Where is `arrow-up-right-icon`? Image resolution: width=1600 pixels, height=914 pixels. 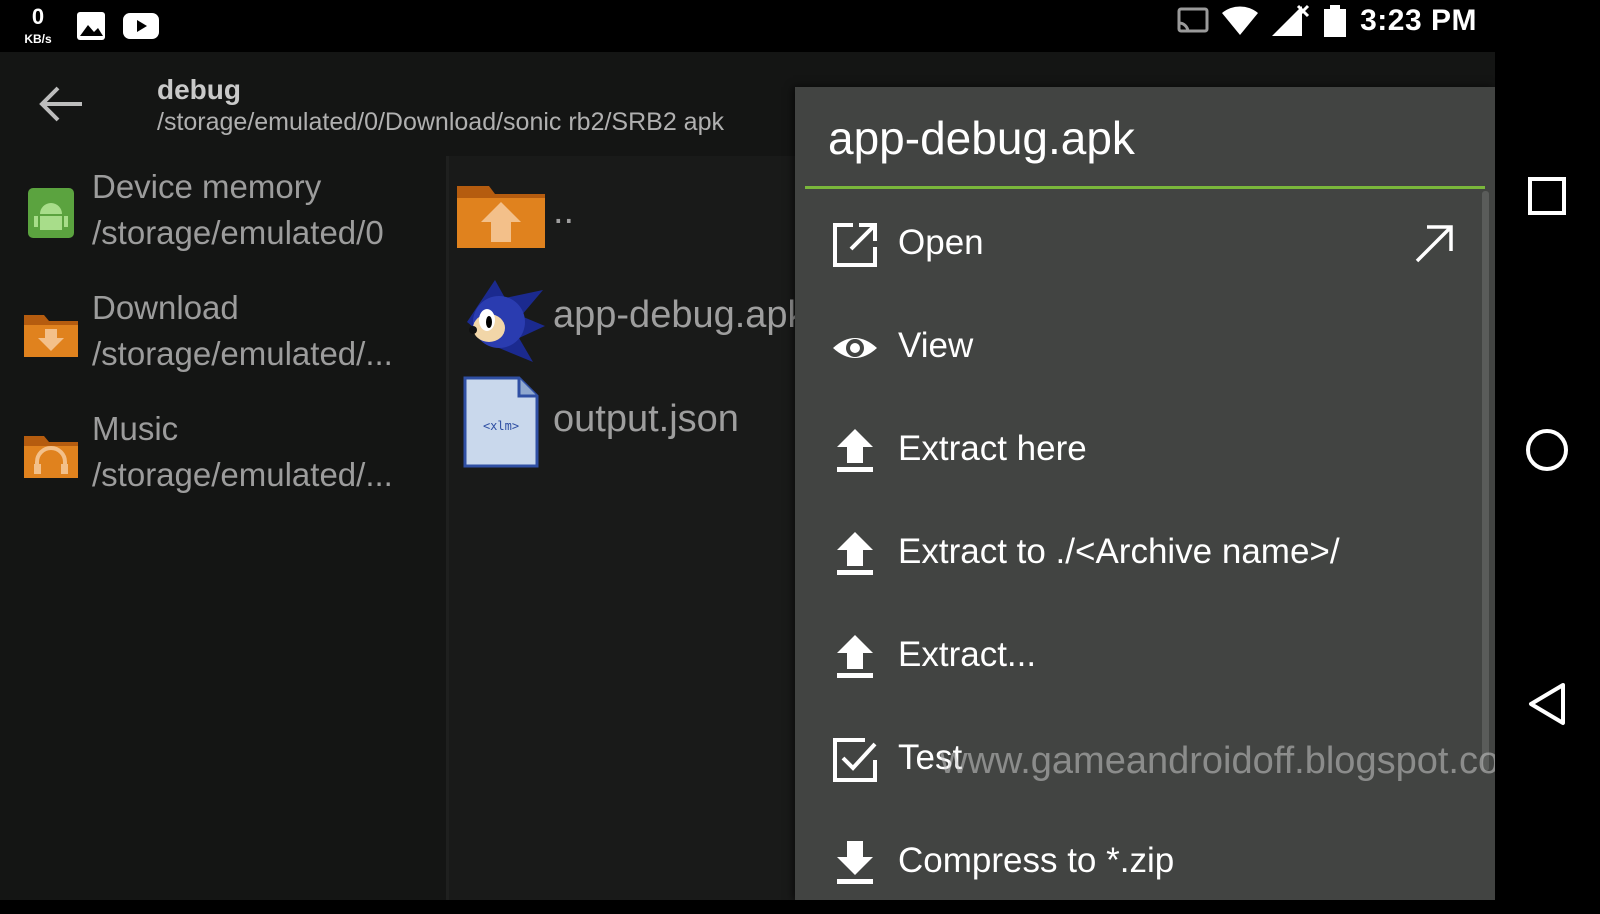 arrow-up-right-icon is located at coordinates (1434, 244).